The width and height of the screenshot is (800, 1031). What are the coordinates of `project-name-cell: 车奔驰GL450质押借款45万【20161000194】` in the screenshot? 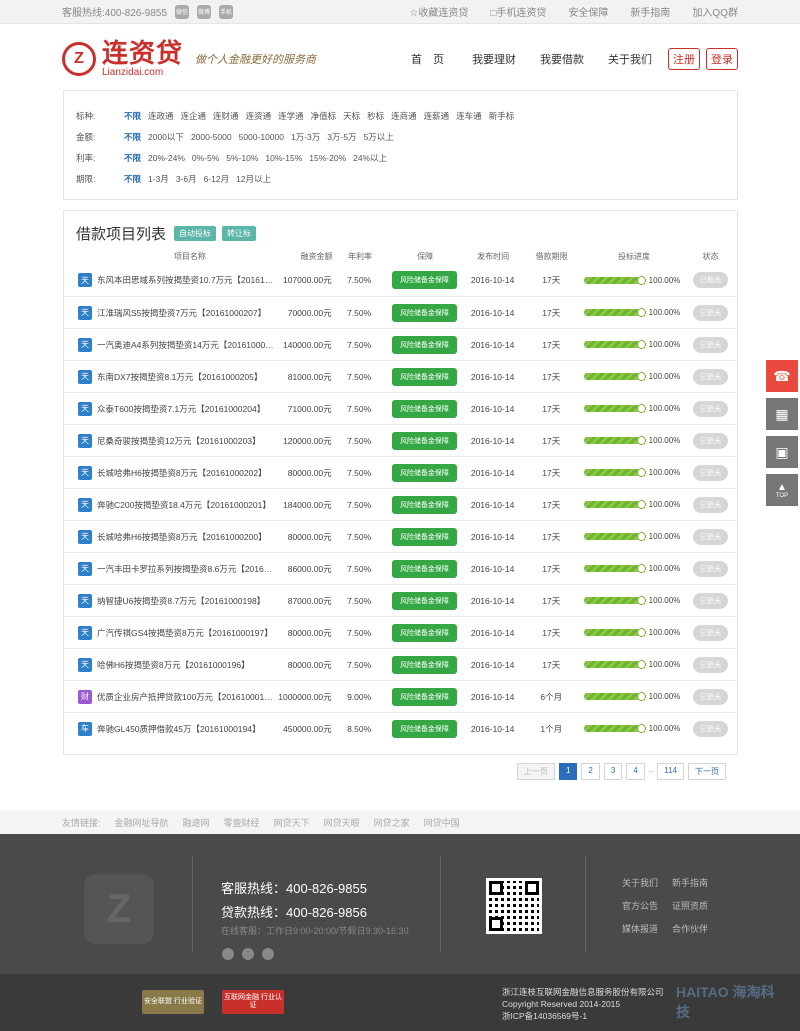 It's located at (169, 728).